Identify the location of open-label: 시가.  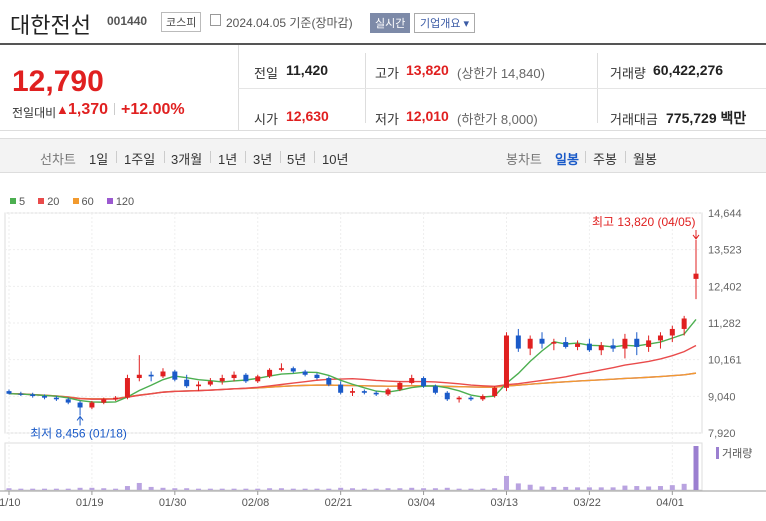
(266, 119).